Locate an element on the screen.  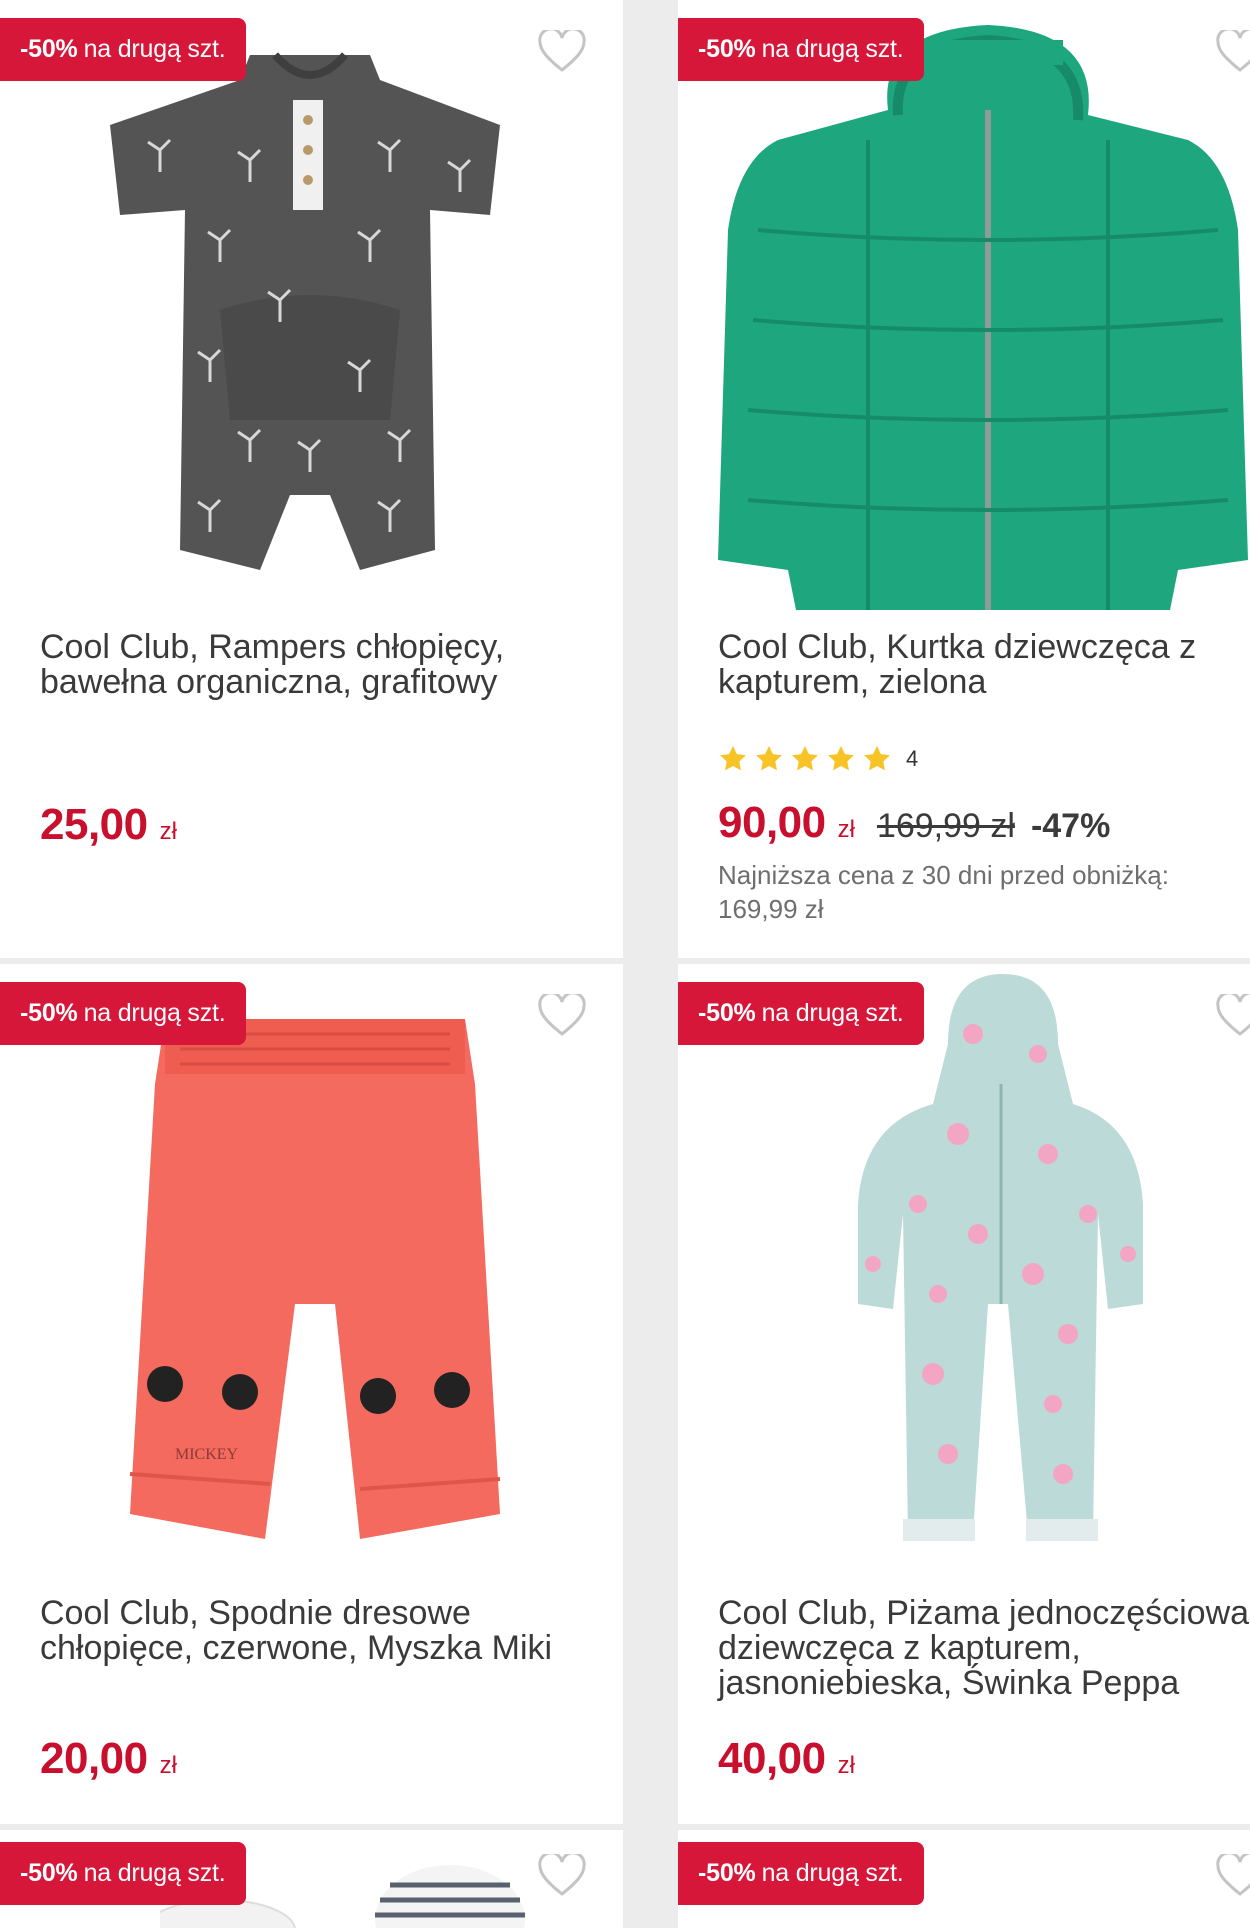
price-row: 90,00 zł 169,99 zł -47% is located at coordinates (914, 823).